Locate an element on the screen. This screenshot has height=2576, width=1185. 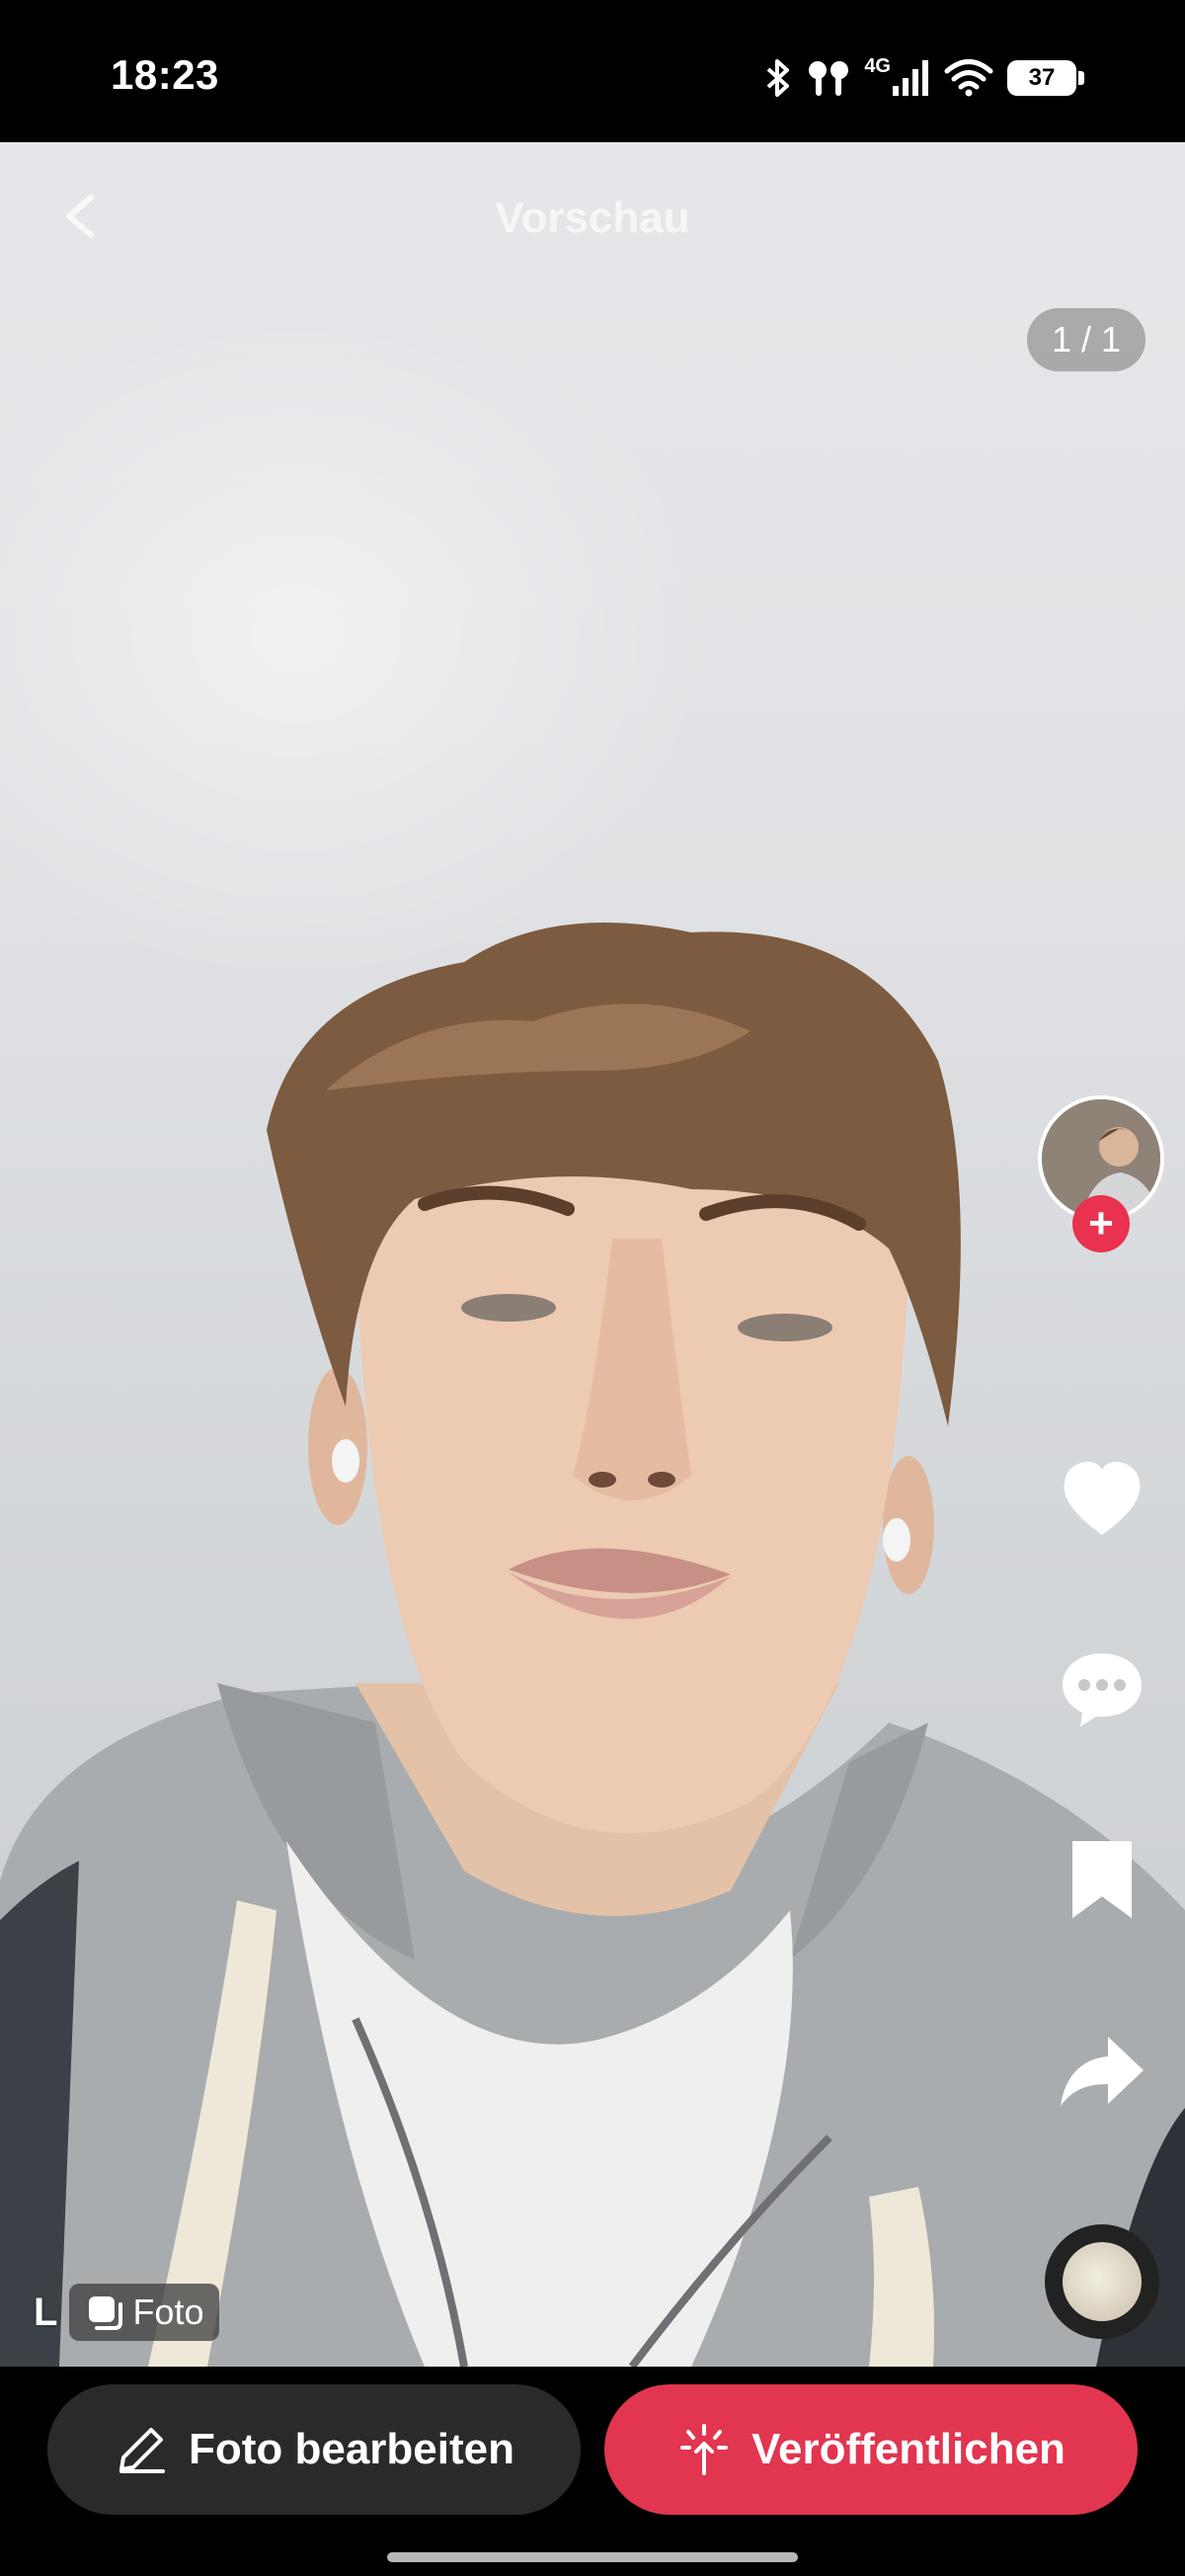
edit-photo-button: Foto bearbeiten is located at coordinates (314, 2449).